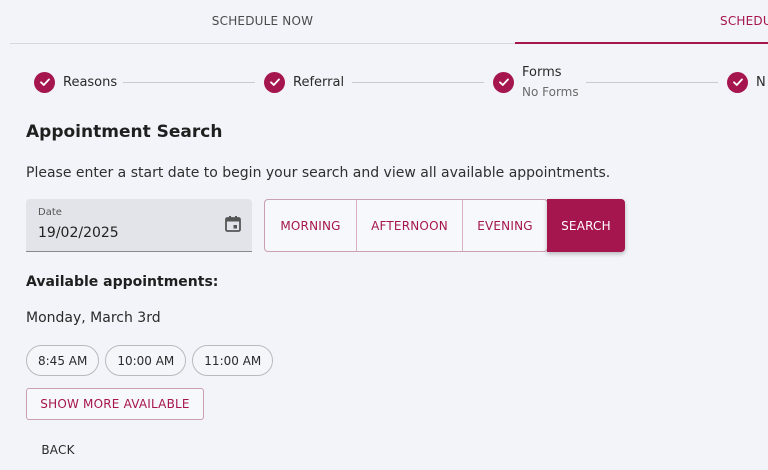  What do you see at coordinates (122, 282) in the screenshot?
I see `available-heading: Available appointments:` at bounding box center [122, 282].